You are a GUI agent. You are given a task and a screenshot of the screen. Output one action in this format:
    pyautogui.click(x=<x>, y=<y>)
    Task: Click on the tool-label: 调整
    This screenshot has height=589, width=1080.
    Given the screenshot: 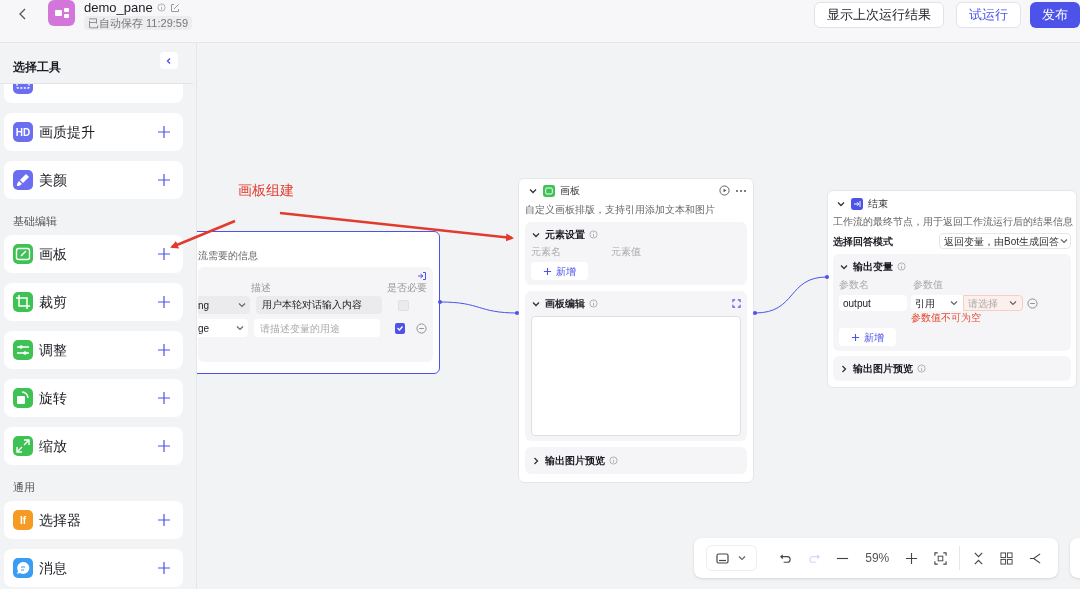 What is the action you would take?
    pyautogui.click(x=53, y=350)
    